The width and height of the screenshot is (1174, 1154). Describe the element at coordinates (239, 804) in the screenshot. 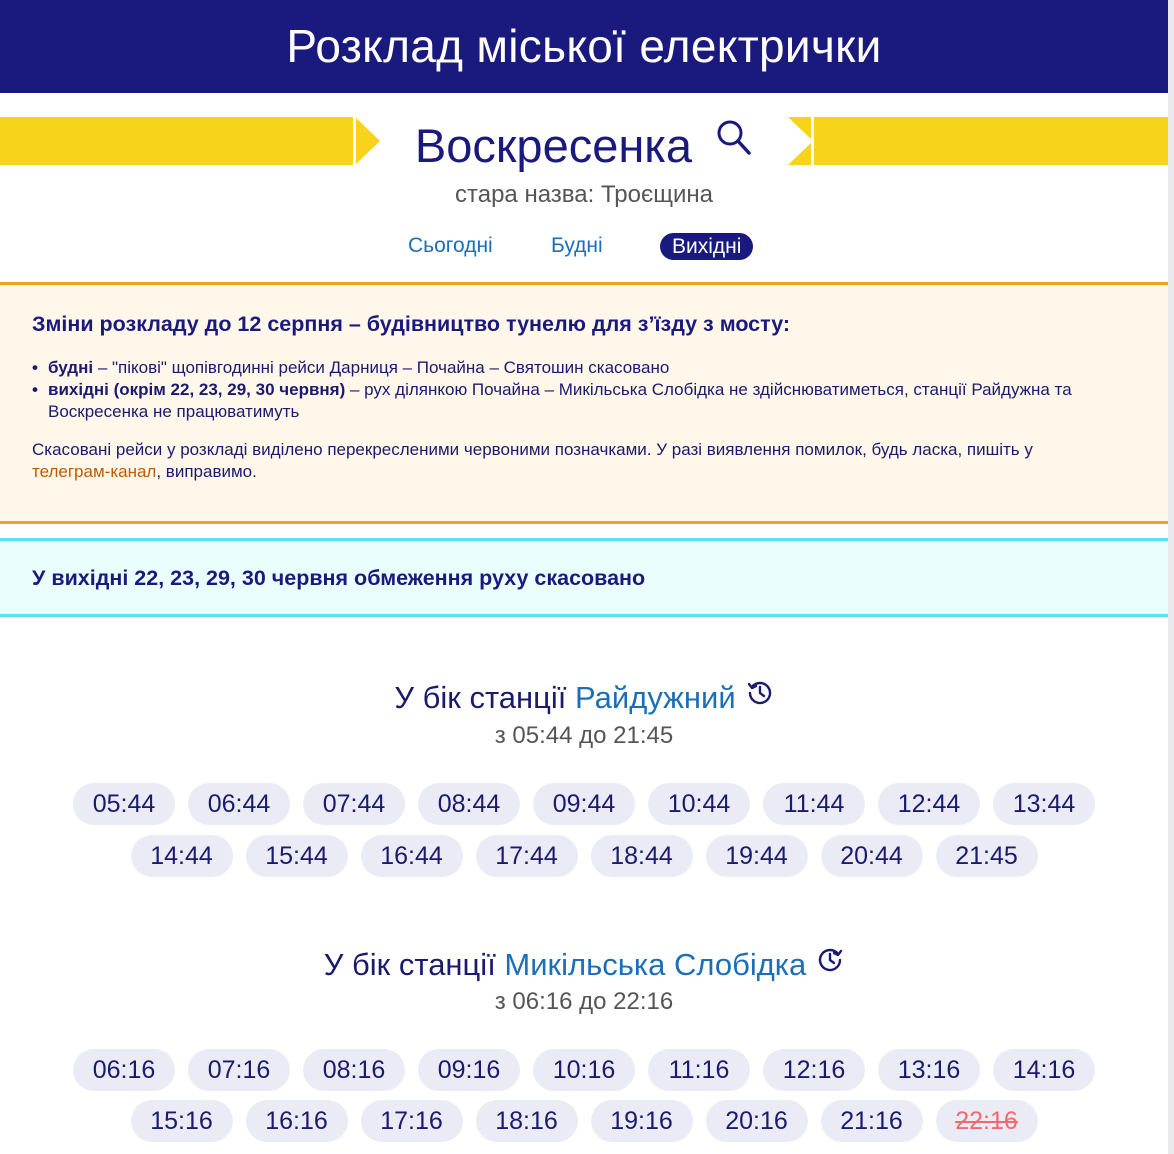

I see `departure-time: 06:44` at that location.